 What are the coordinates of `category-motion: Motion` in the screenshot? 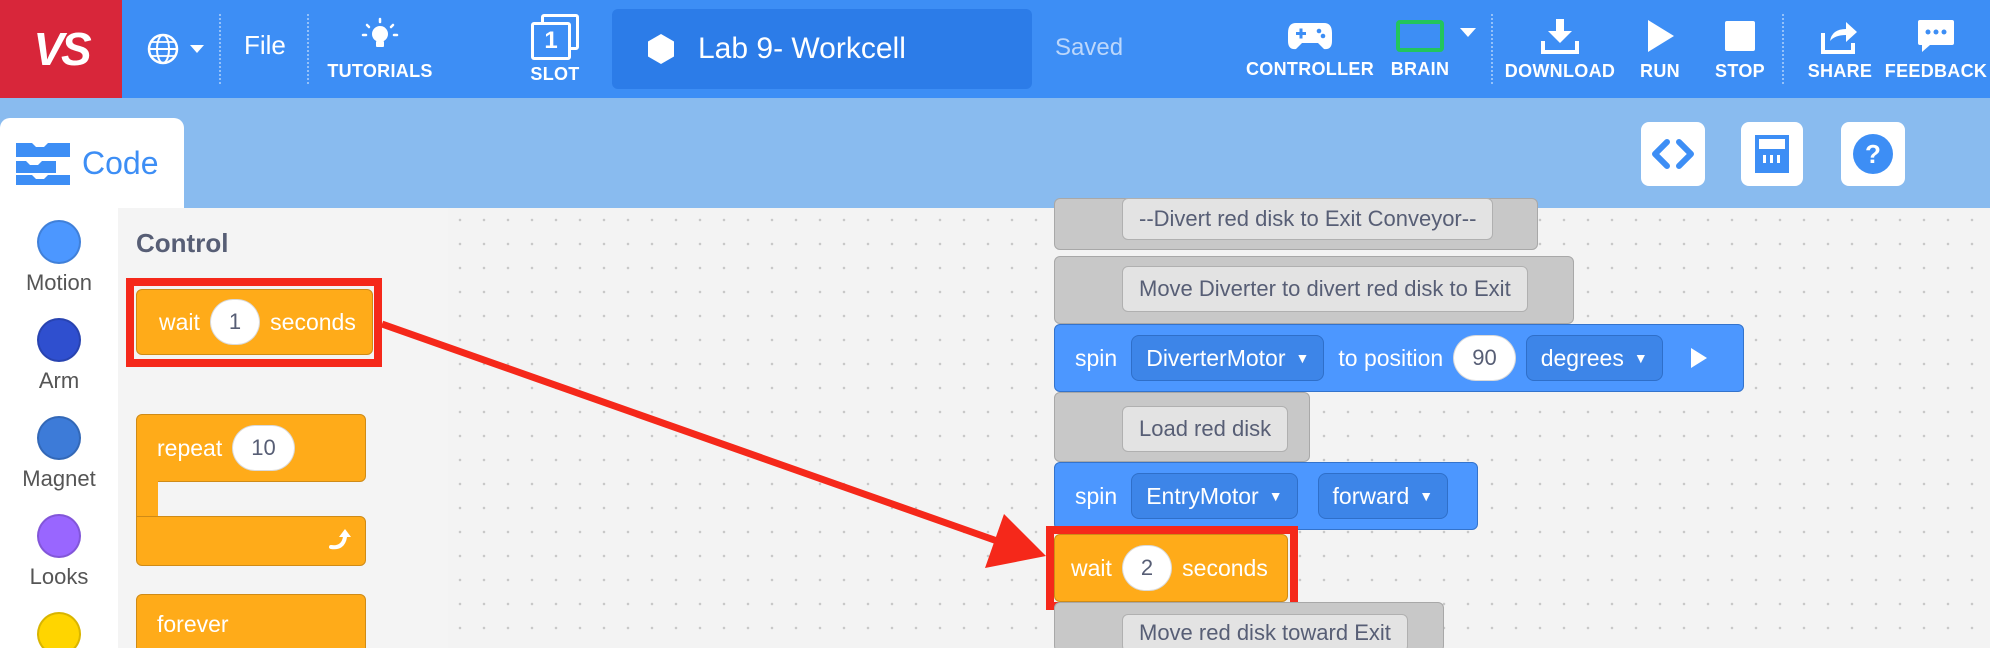 It's located at (59, 258).